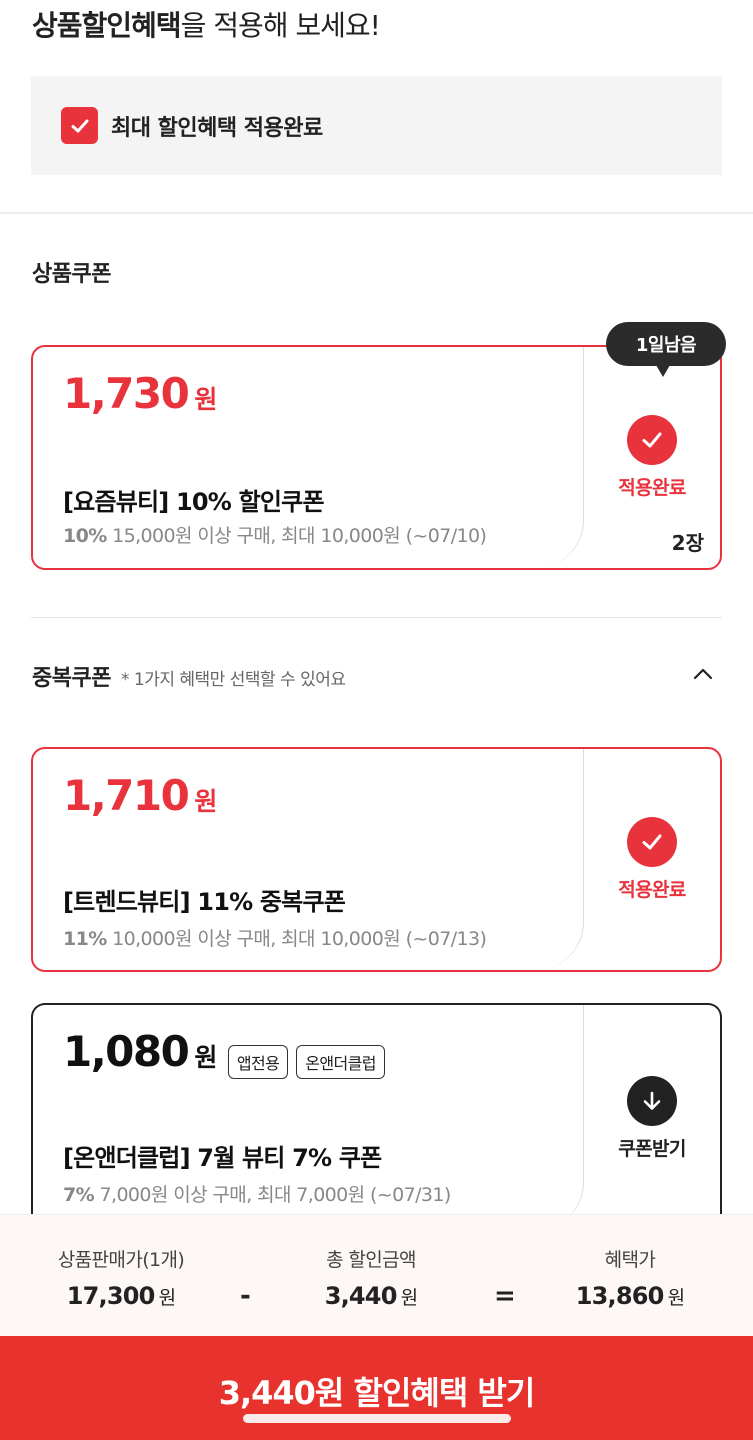  Describe the element at coordinates (121, 1277) in the screenshot. I see `summary-price: 상품판매가(1개) 17,300 원` at that location.